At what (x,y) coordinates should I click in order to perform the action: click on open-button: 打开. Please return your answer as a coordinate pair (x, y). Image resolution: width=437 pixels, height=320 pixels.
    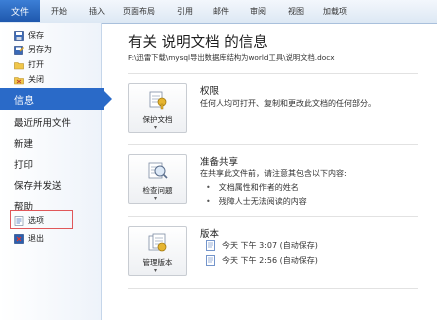
    Looking at the image, I should click on (29, 64).